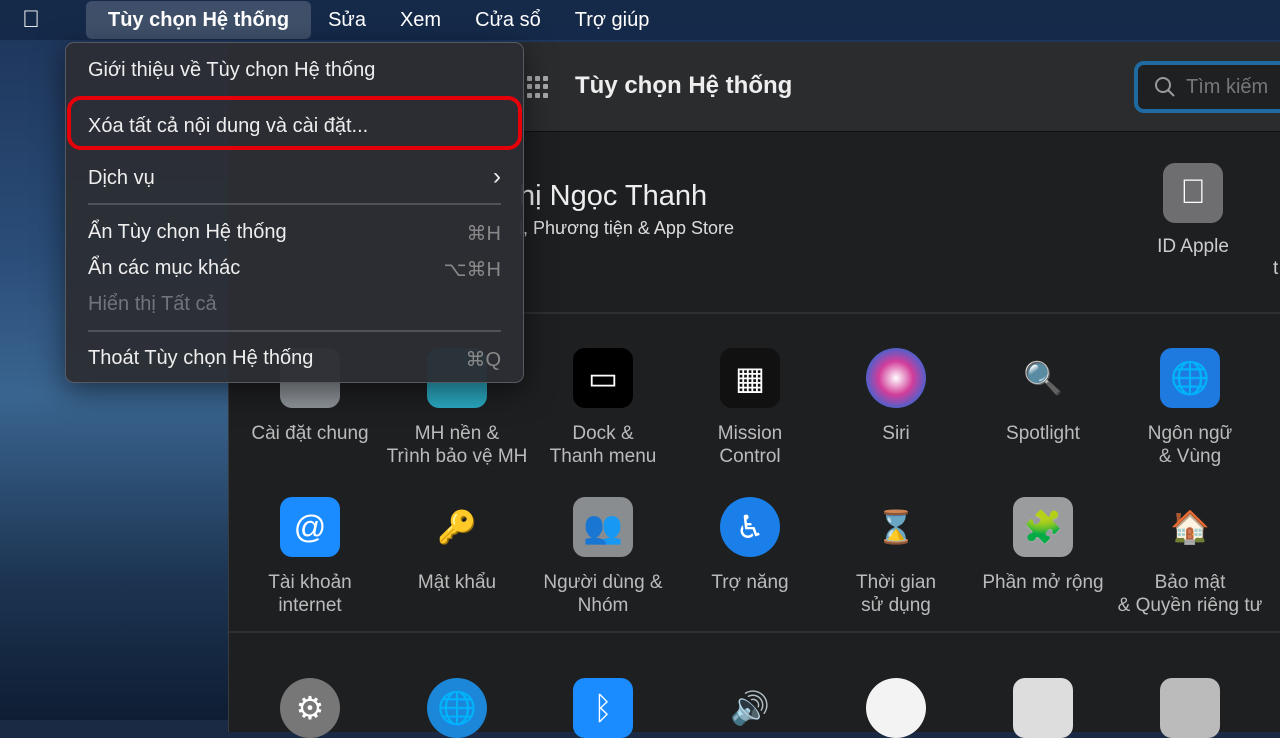  I want to click on key-icon: 🔑, so click(457, 527).